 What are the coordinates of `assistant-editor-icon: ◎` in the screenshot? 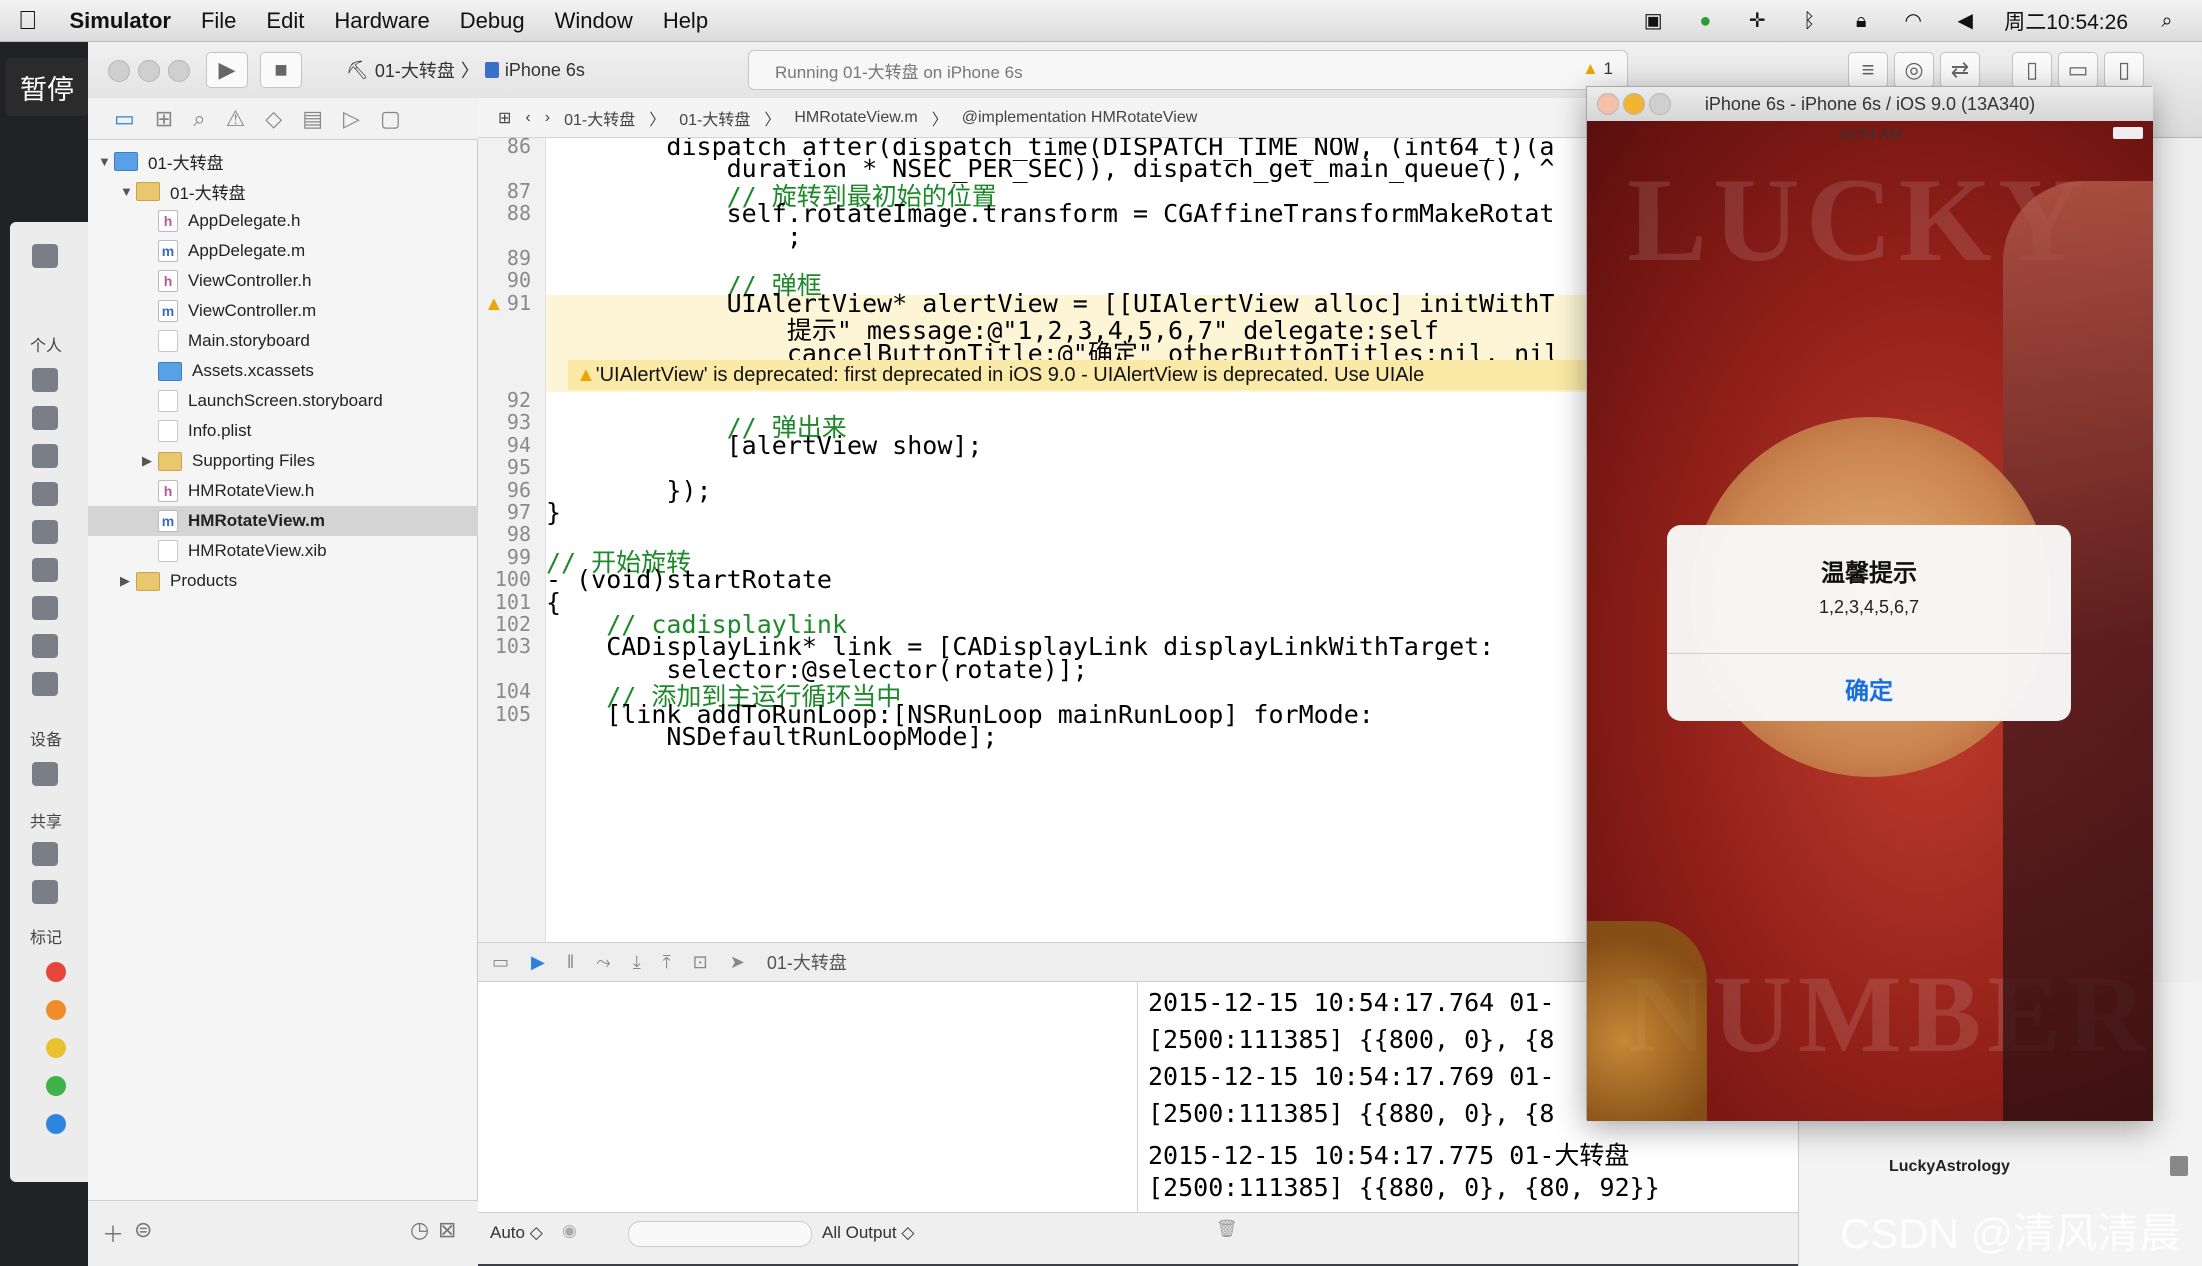 It's located at (1914, 70).